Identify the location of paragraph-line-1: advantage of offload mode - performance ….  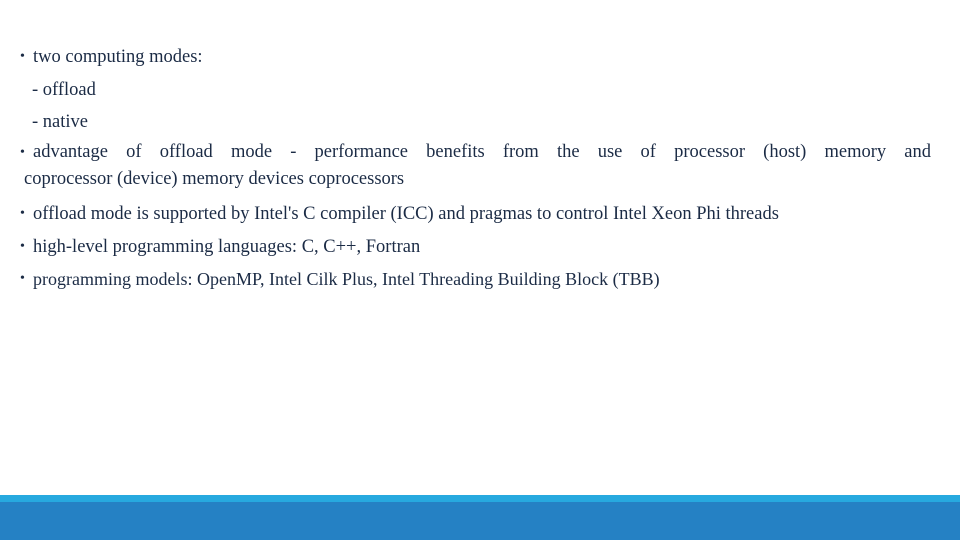
(482, 152).